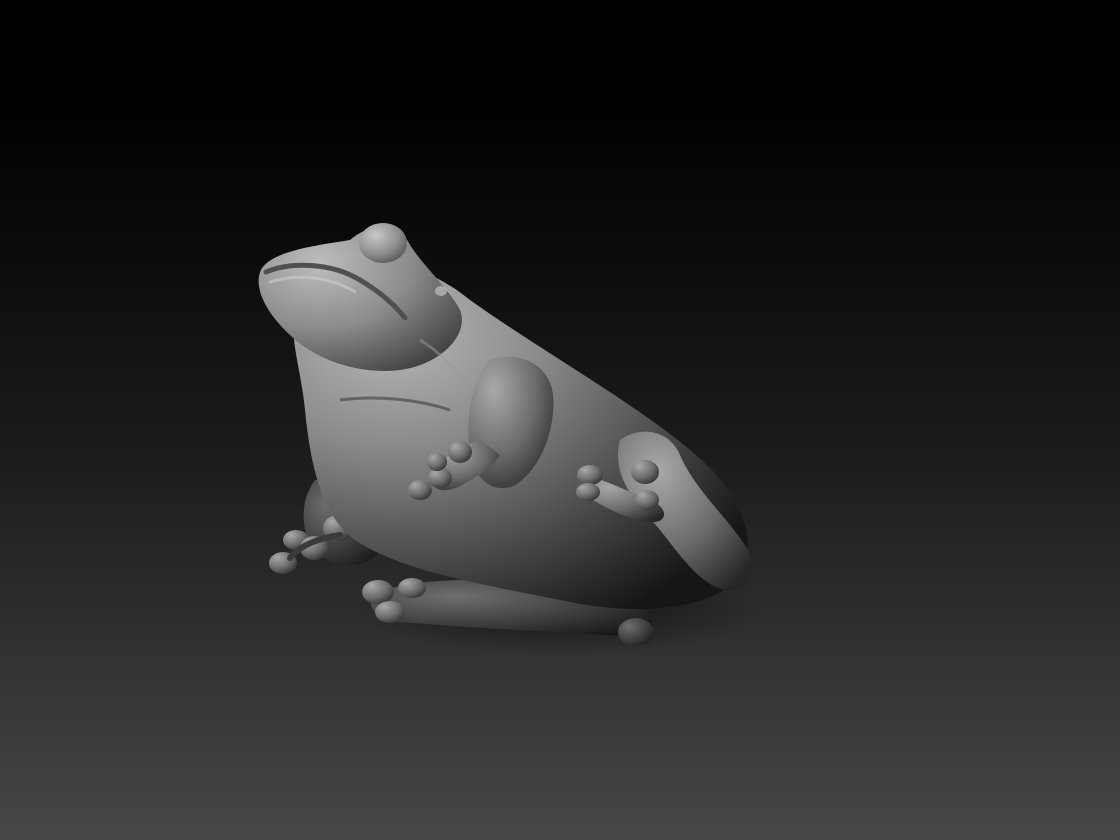 The height and width of the screenshot is (840, 1120). Describe the element at coordinates (383, 243) in the screenshot. I see `eye-bump` at that location.